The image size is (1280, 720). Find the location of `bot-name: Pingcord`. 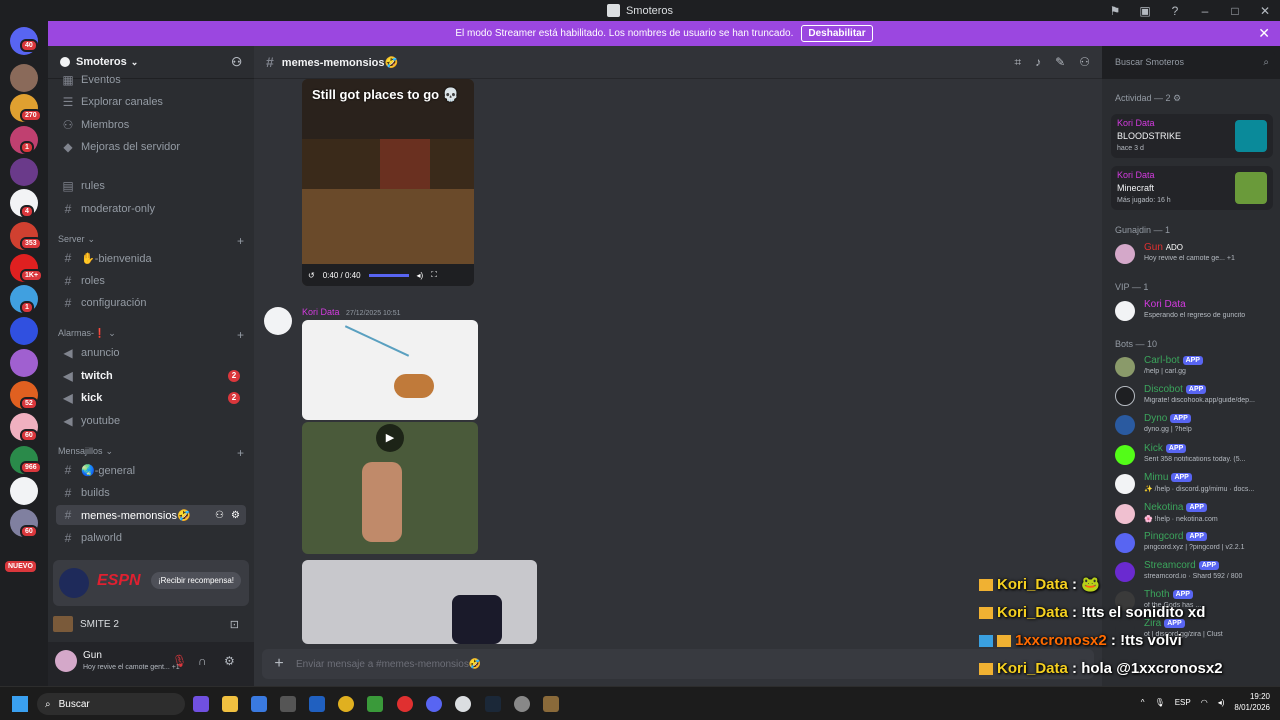

bot-name: Pingcord is located at coordinates (1164, 536).